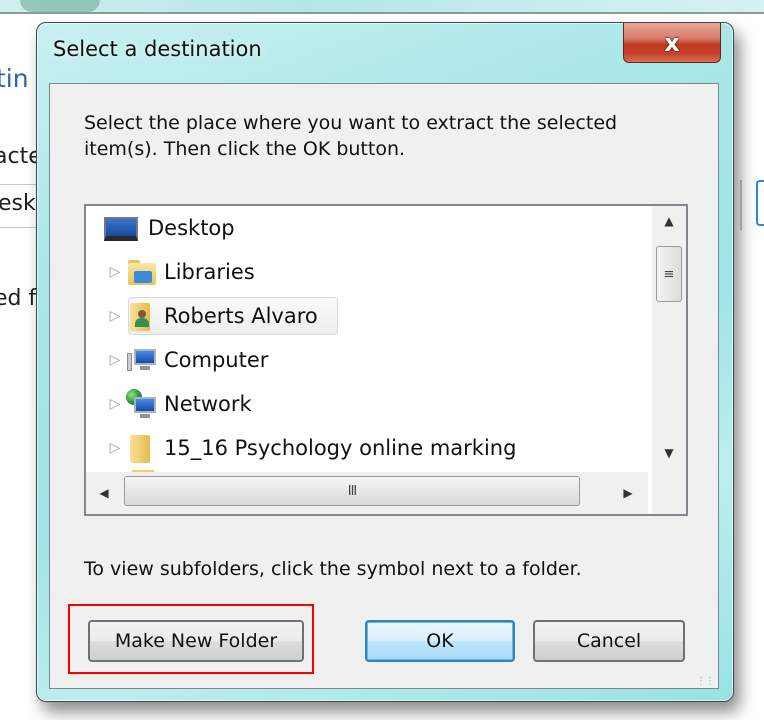 The width and height of the screenshot is (764, 720). I want to click on grip-icon: ≡, so click(669, 274).